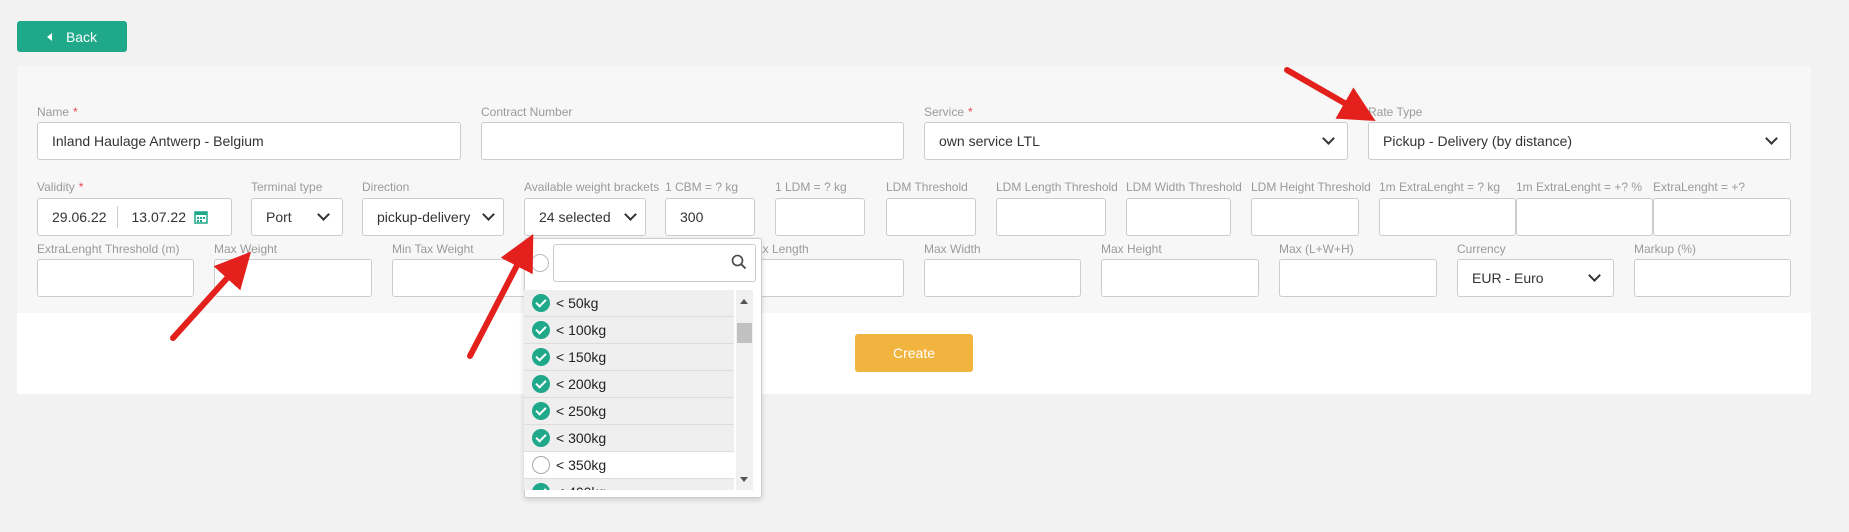  What do you see at coordinates (592, 187) in the screenshot?
I see `weight-brackets-label: Available weight brackets` at bounding box center [592, 187].